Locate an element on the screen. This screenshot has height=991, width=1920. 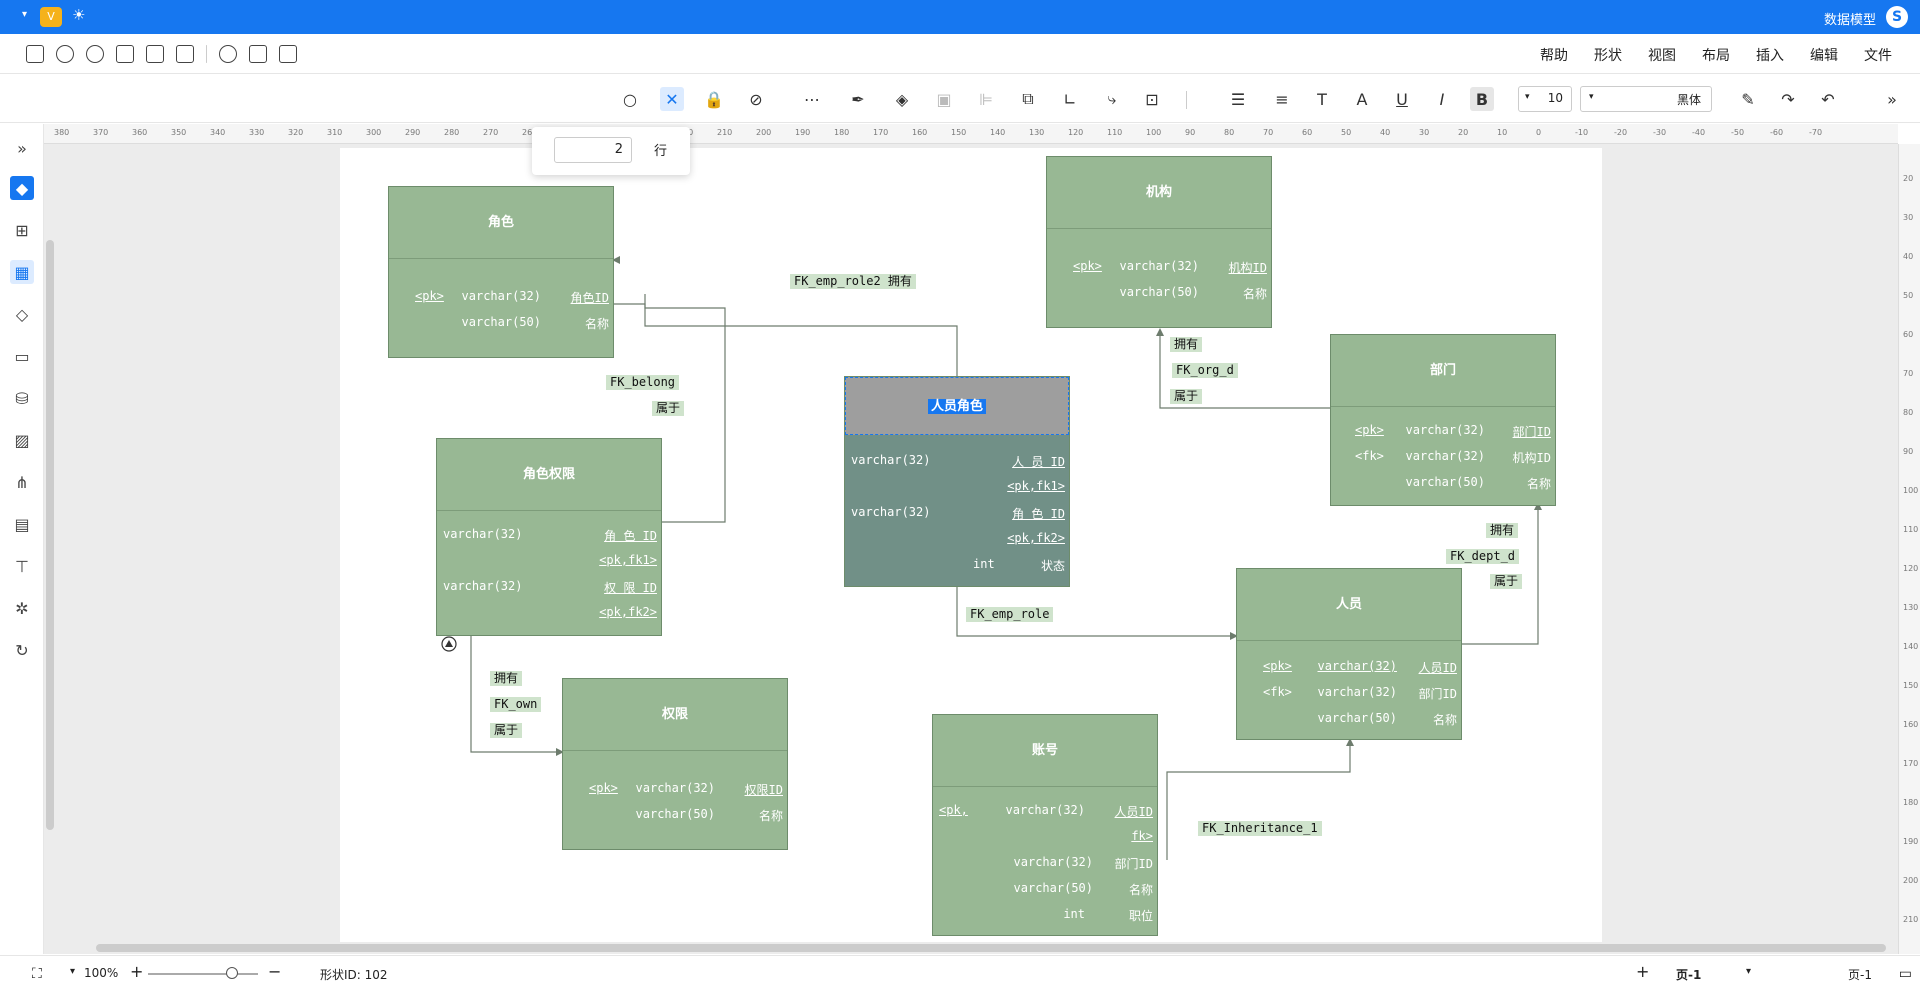
shape-id: 形状ID: 102 is located at coordinates (354, 975).